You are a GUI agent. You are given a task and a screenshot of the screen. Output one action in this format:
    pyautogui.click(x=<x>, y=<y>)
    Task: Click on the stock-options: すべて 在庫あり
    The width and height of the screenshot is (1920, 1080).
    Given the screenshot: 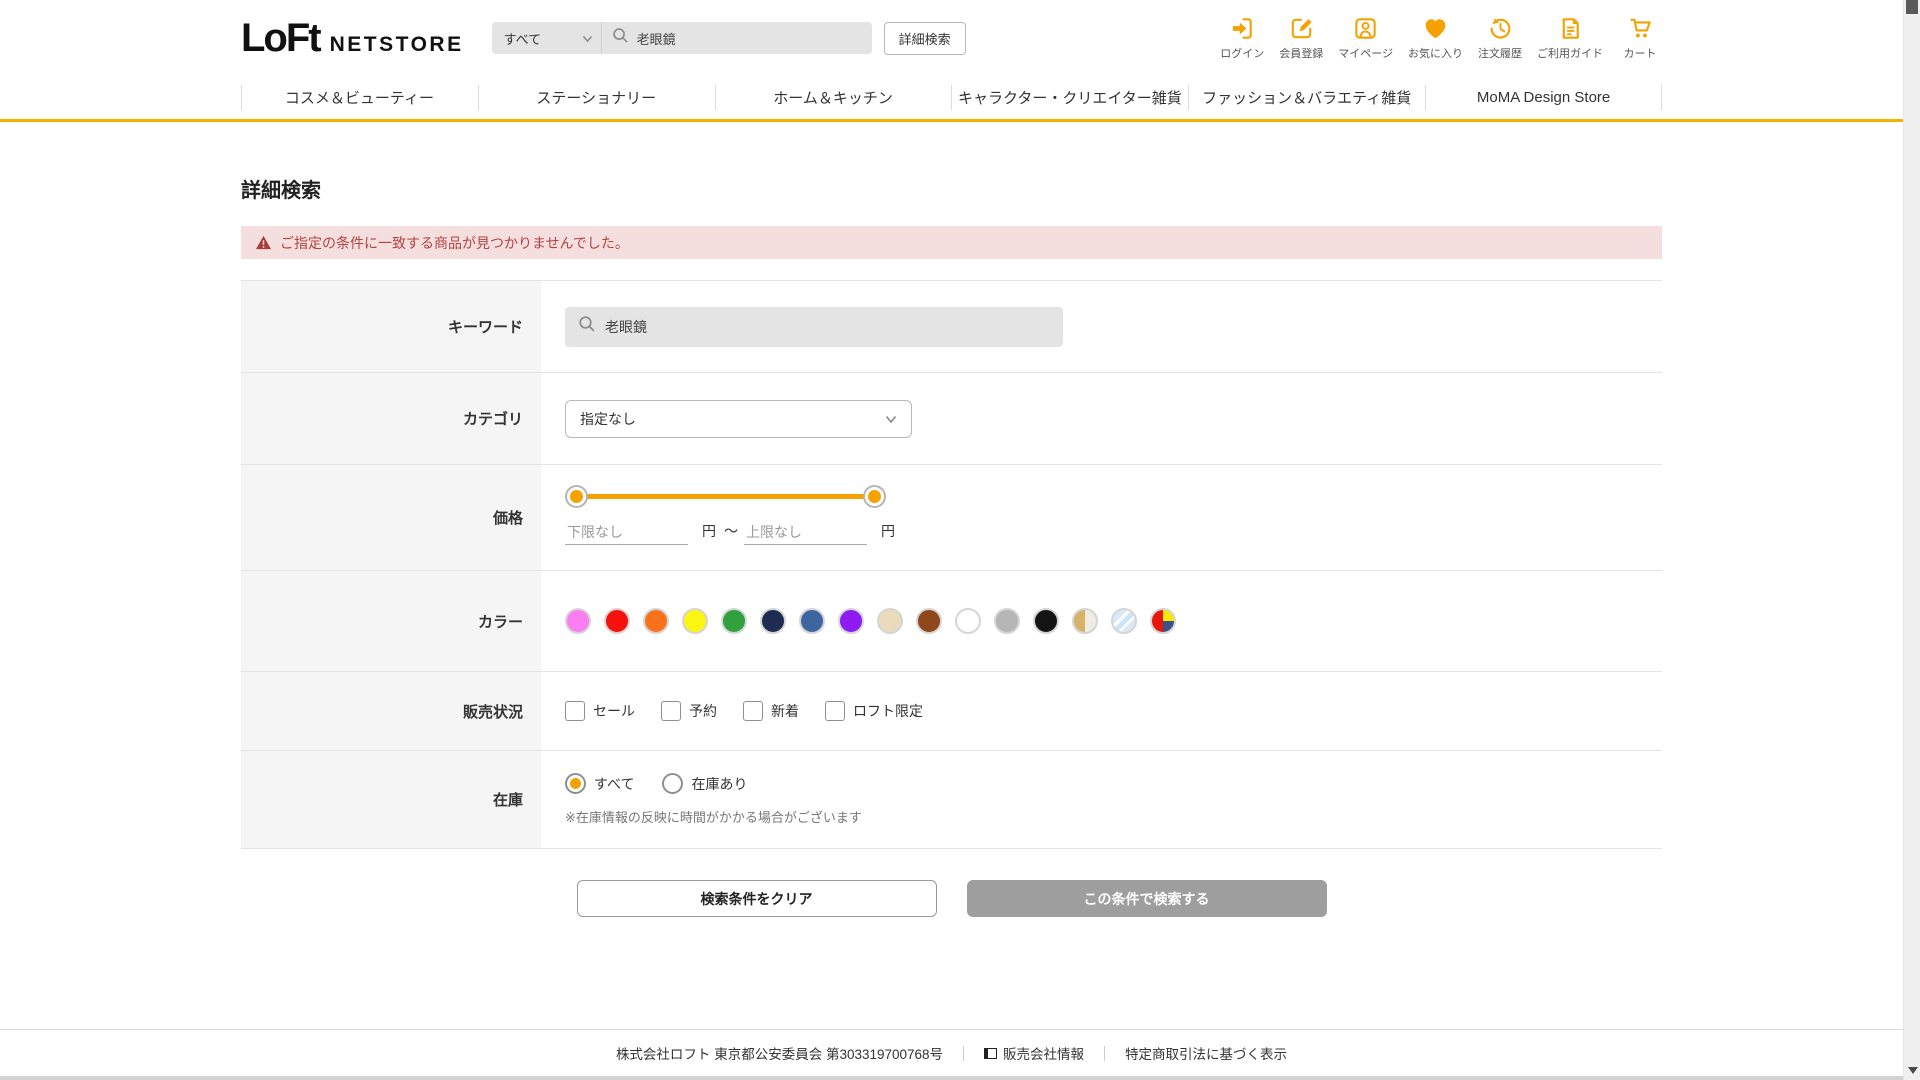 What is the action you would take?
    pyautogui.click(x=713, y=783)
    